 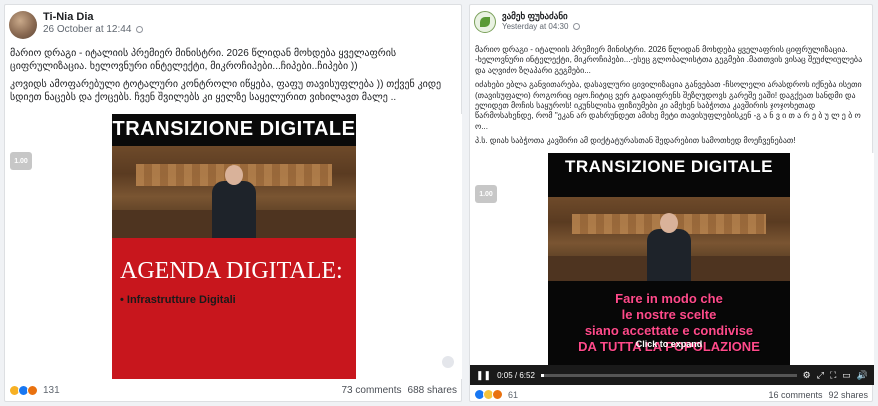 I want to click on pause-icon: ❚❚, so click(x=483, y=375).